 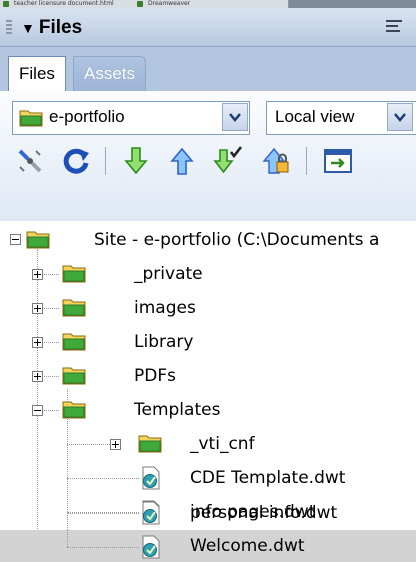 I want to click on get-files-icon, so click(x=136, y=161).